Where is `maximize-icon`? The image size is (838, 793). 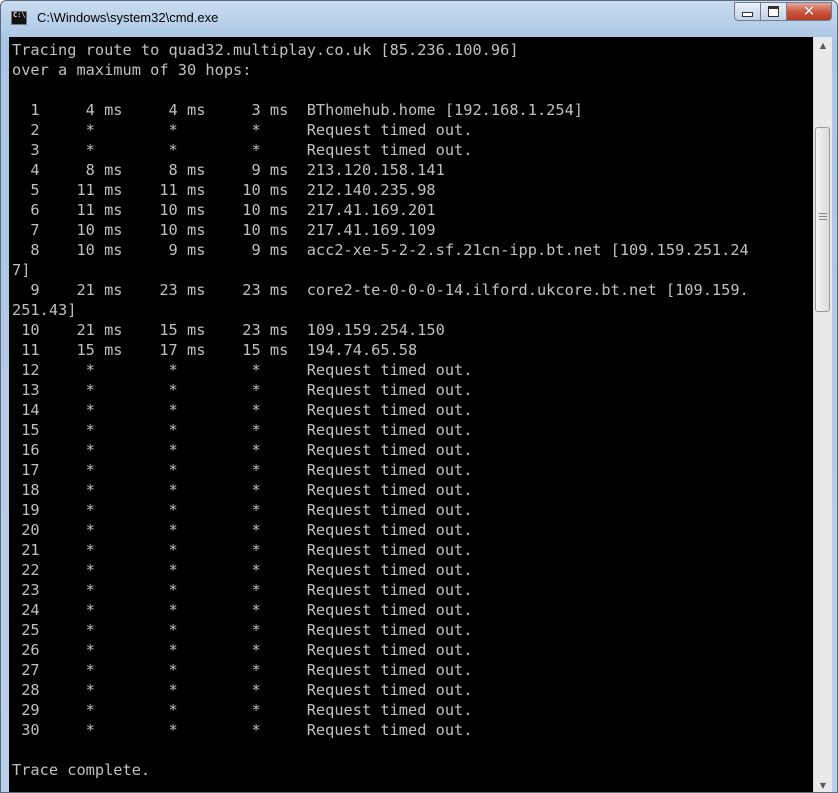
maximize-icon is located at coordinates (773, 11).